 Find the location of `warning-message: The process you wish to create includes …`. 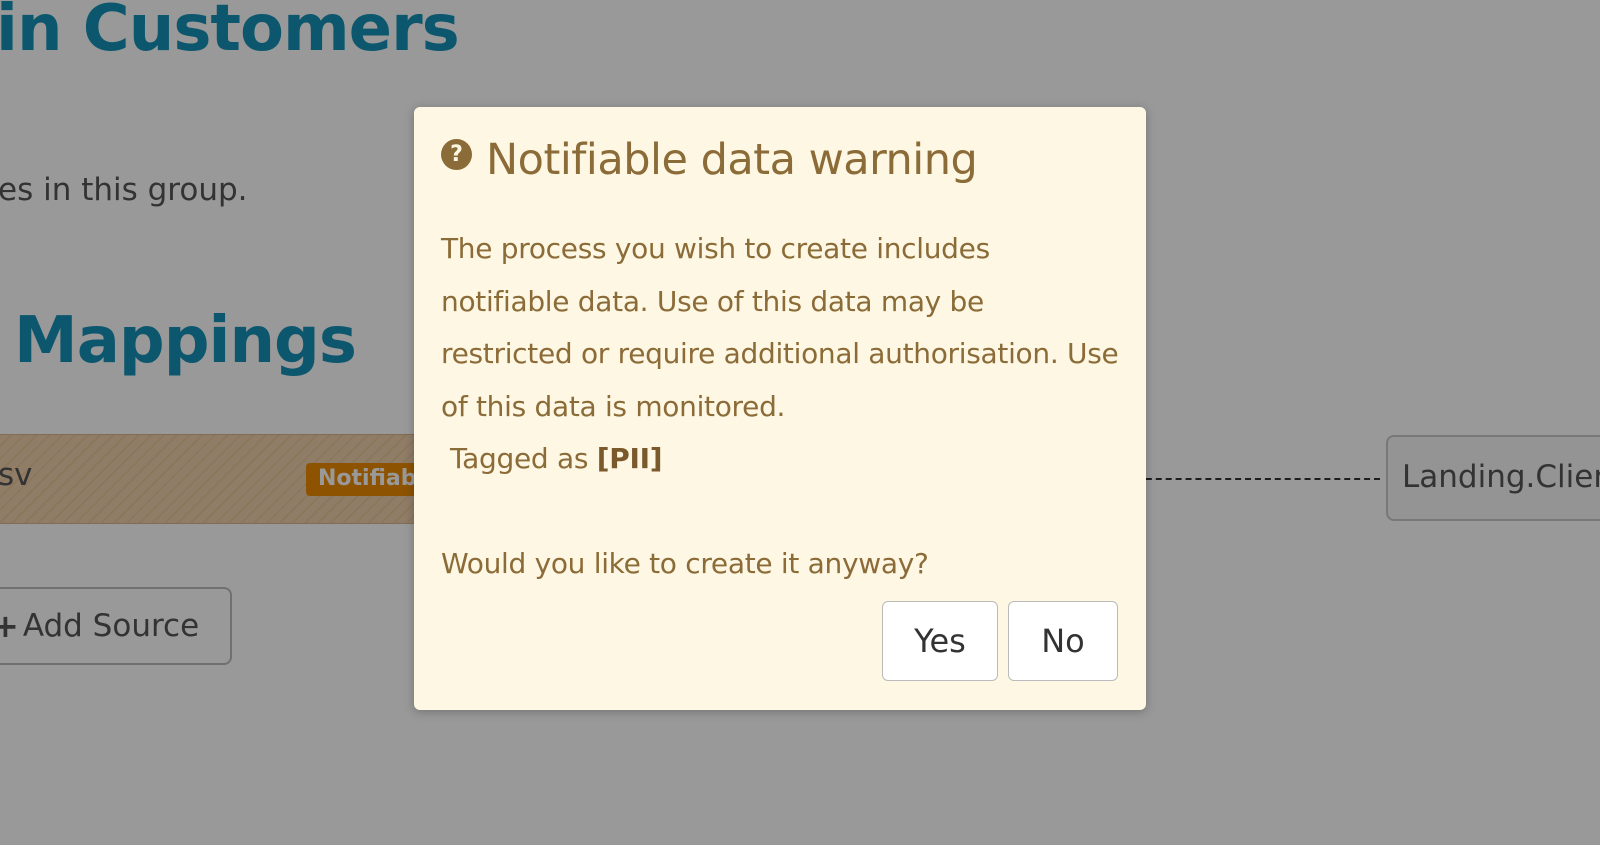

warning-message: The process you wish to create includes … is located at coordinates (780, 327).